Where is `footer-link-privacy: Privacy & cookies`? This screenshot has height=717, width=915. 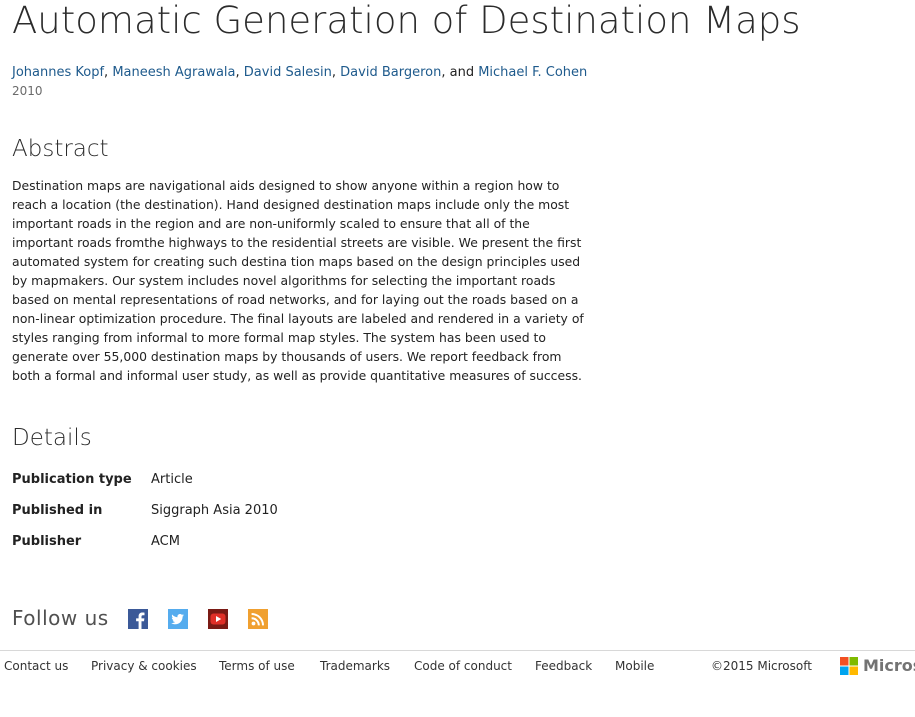 footer-link-privacy: Privacy & cookies is located at coordinates (144, 666).